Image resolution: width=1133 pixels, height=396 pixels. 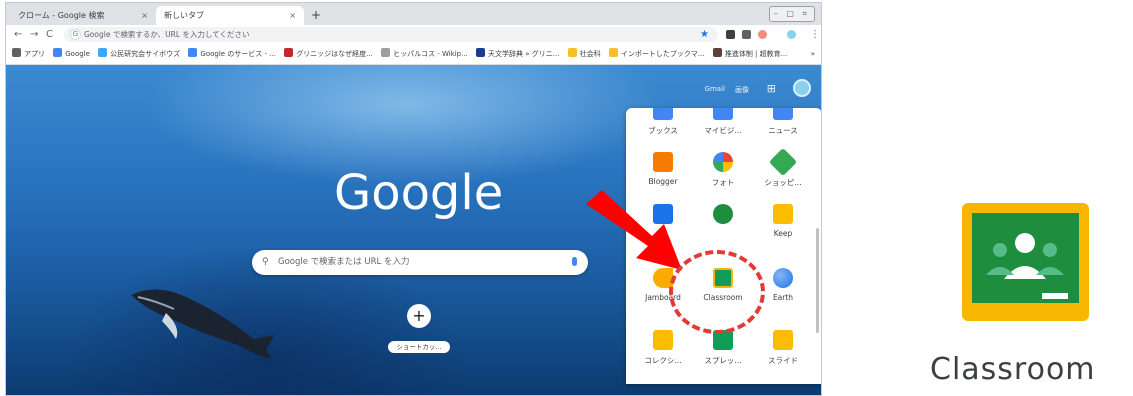 I want to click on bookmark-label: アプリ, so click(x=34, y=54).